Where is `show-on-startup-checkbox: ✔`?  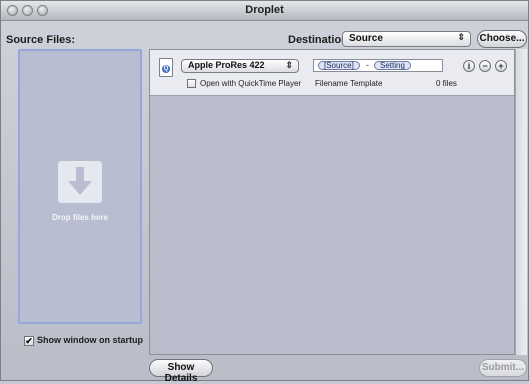 show-on-startup-checkbox: ✔ is located at coordinates (29, 341).